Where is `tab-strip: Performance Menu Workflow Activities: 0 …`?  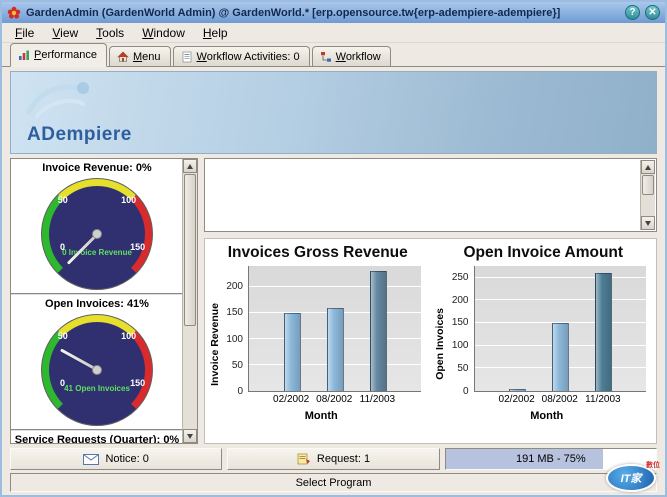
tab-strip: Performance Menu Workflow Activities: 0 … is located at coordinates (333, 55).